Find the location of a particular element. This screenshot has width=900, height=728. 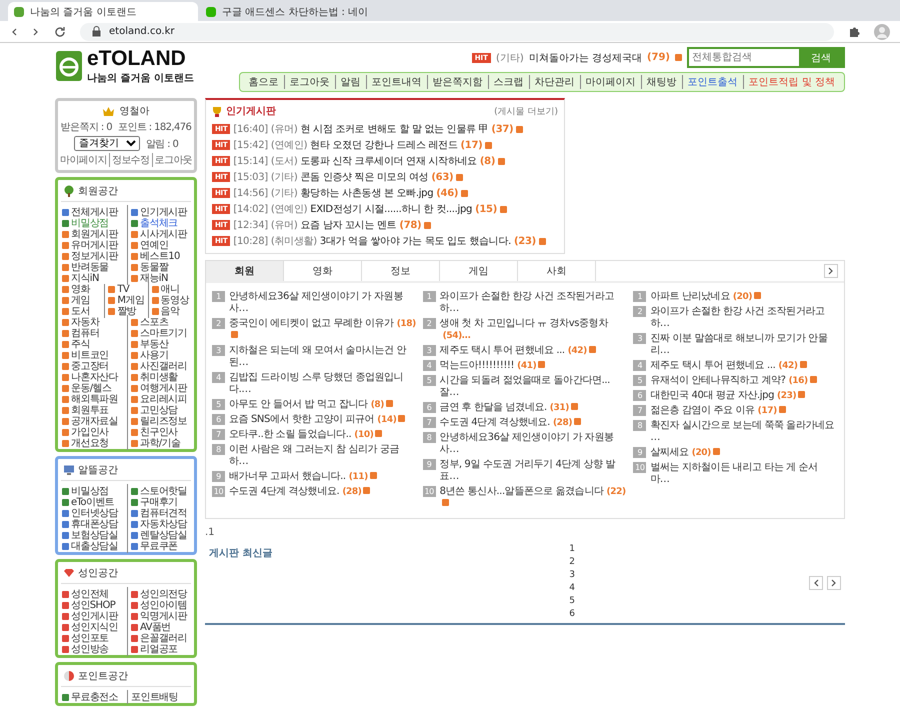

sidebar-link: 사용기 is located at coordinates (159, 355).